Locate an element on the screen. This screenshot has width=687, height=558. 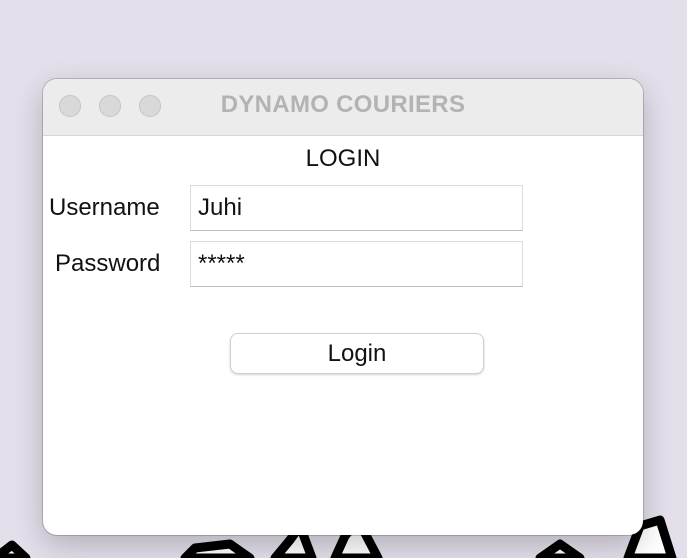
window-title: DYNAMO COURIERS is located at coordinates (343, 104).